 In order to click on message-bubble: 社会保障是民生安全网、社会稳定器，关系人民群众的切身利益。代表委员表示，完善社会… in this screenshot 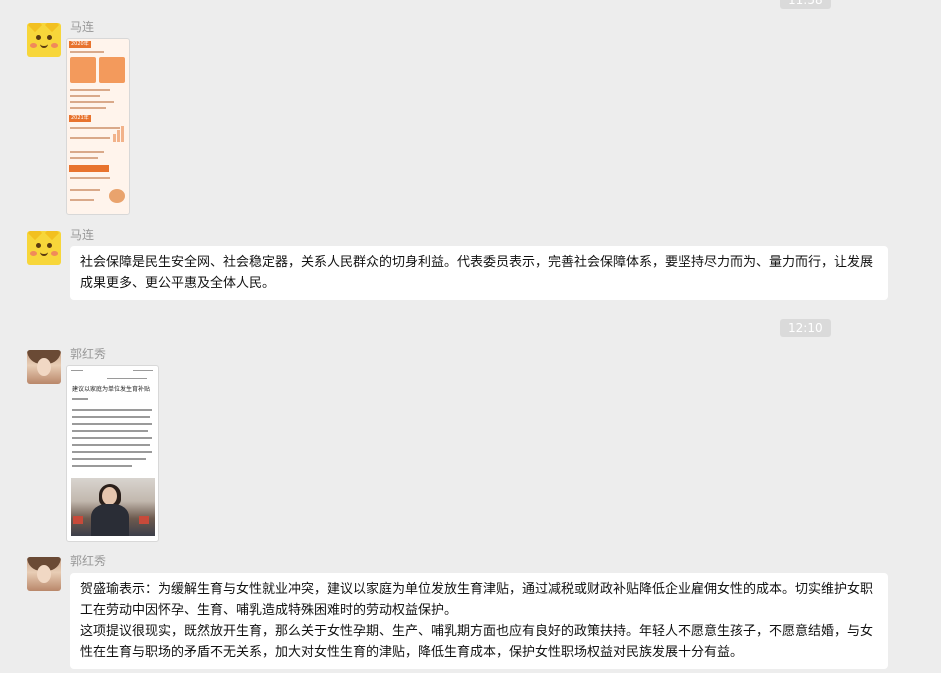, I will do `click(479, 273)`.